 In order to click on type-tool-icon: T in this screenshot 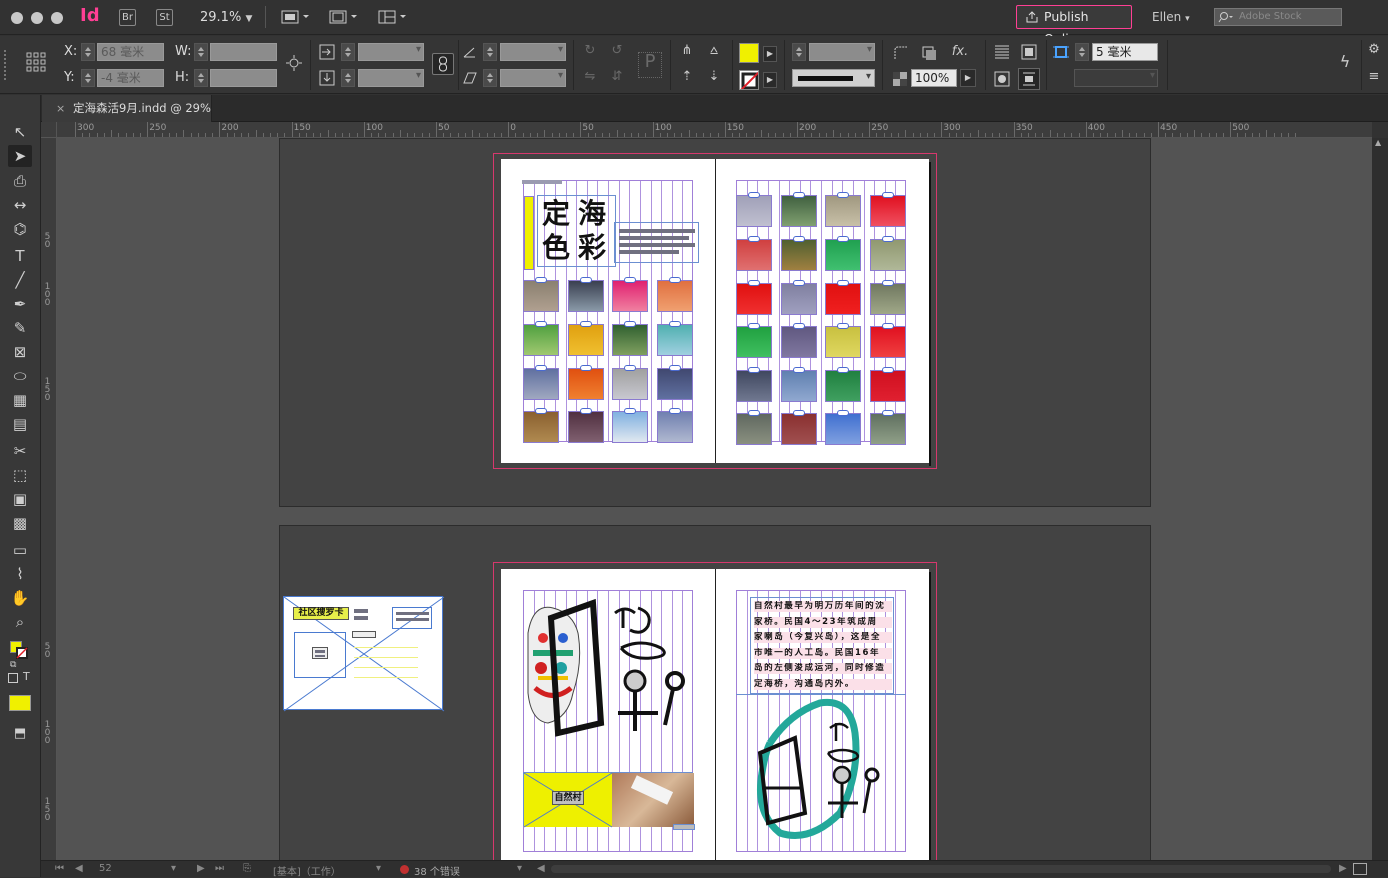, I will do `click(20, 256)`.